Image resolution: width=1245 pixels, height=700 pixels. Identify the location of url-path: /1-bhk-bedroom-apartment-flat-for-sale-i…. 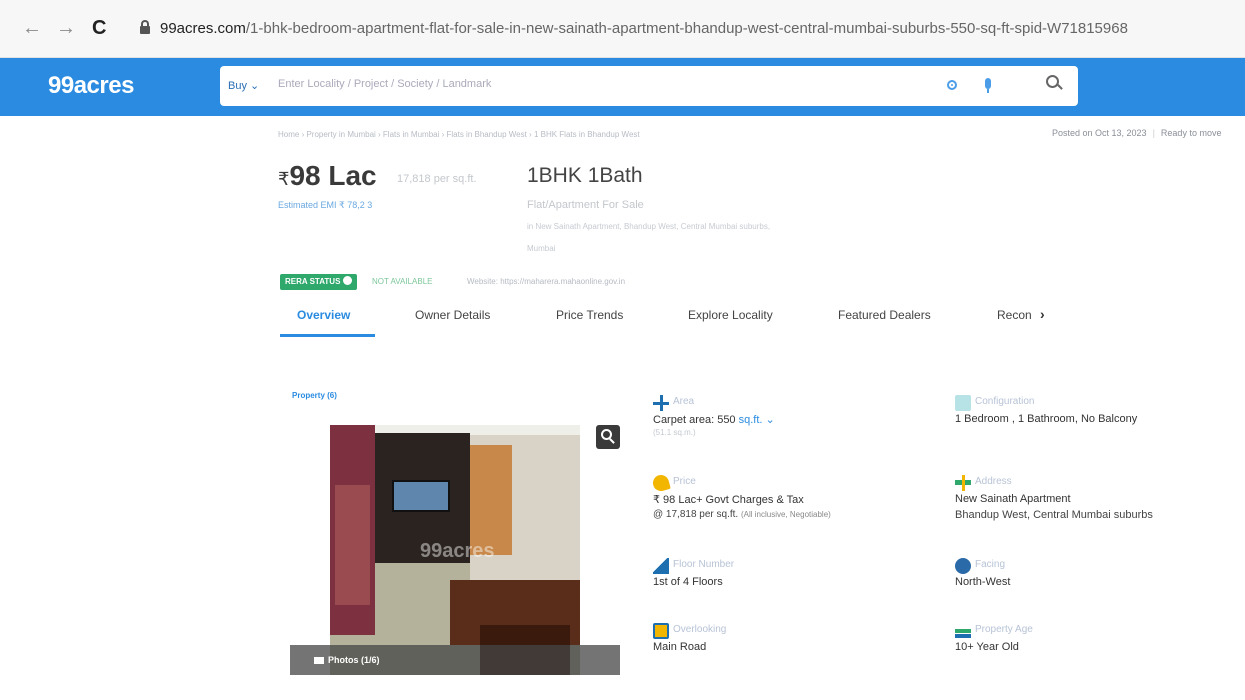
(686, 28).